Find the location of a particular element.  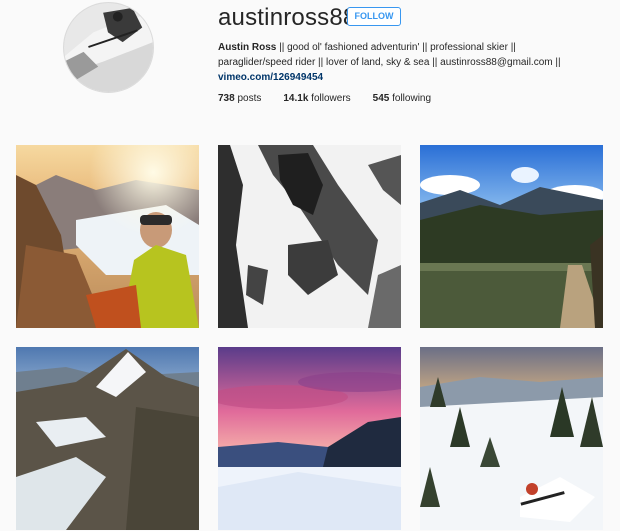

follow-button: FOLLOW is located at coordinates (374, 16).